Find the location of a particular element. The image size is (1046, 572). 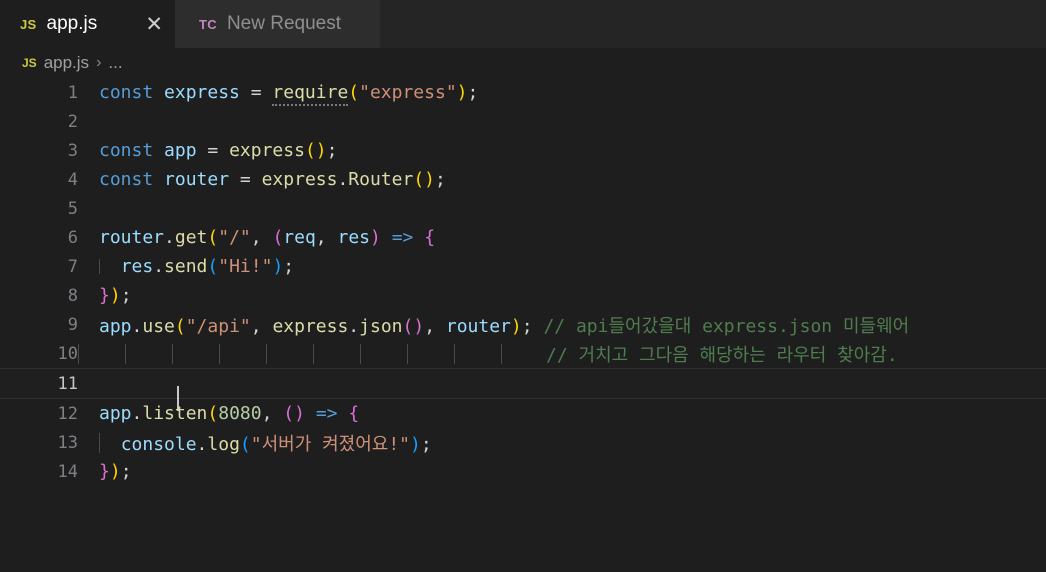

line-content: router.get("/", (req, res) => { is located at coordinates (562, 237).